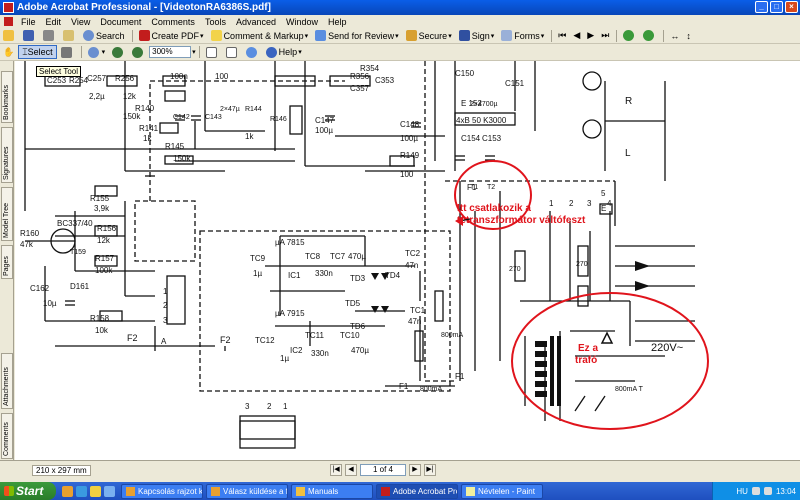 The height and width of the screenshot is (500, 800). I want to click on tab-comments: Comments, so click(7, 436).